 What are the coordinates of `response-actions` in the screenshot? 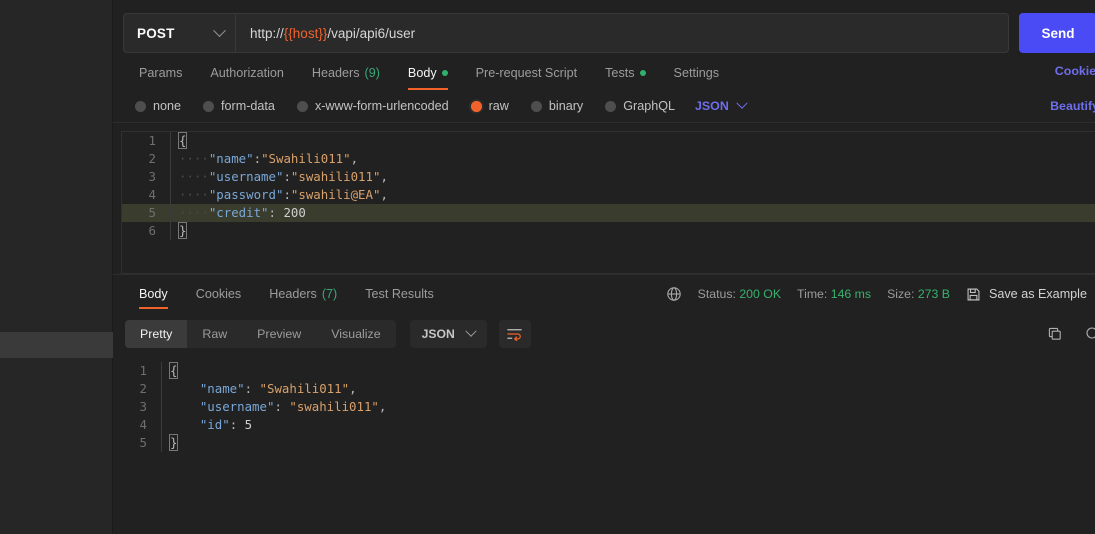 It's located at (1071, 334).